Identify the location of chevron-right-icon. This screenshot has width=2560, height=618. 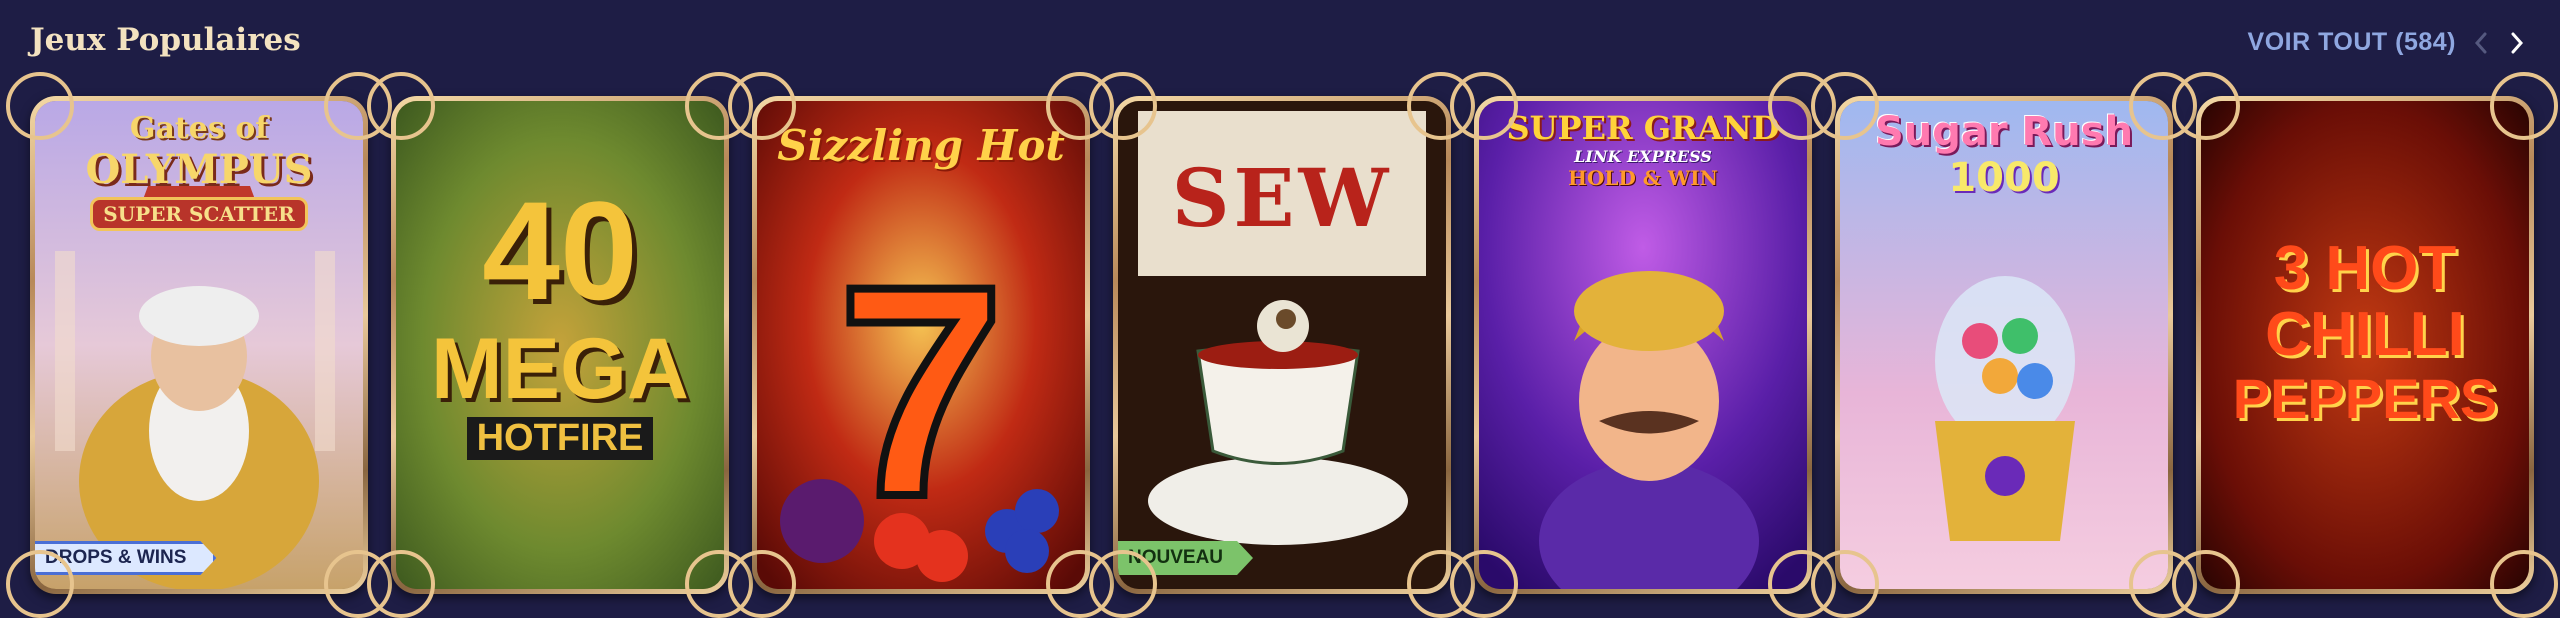
(2517, 43).